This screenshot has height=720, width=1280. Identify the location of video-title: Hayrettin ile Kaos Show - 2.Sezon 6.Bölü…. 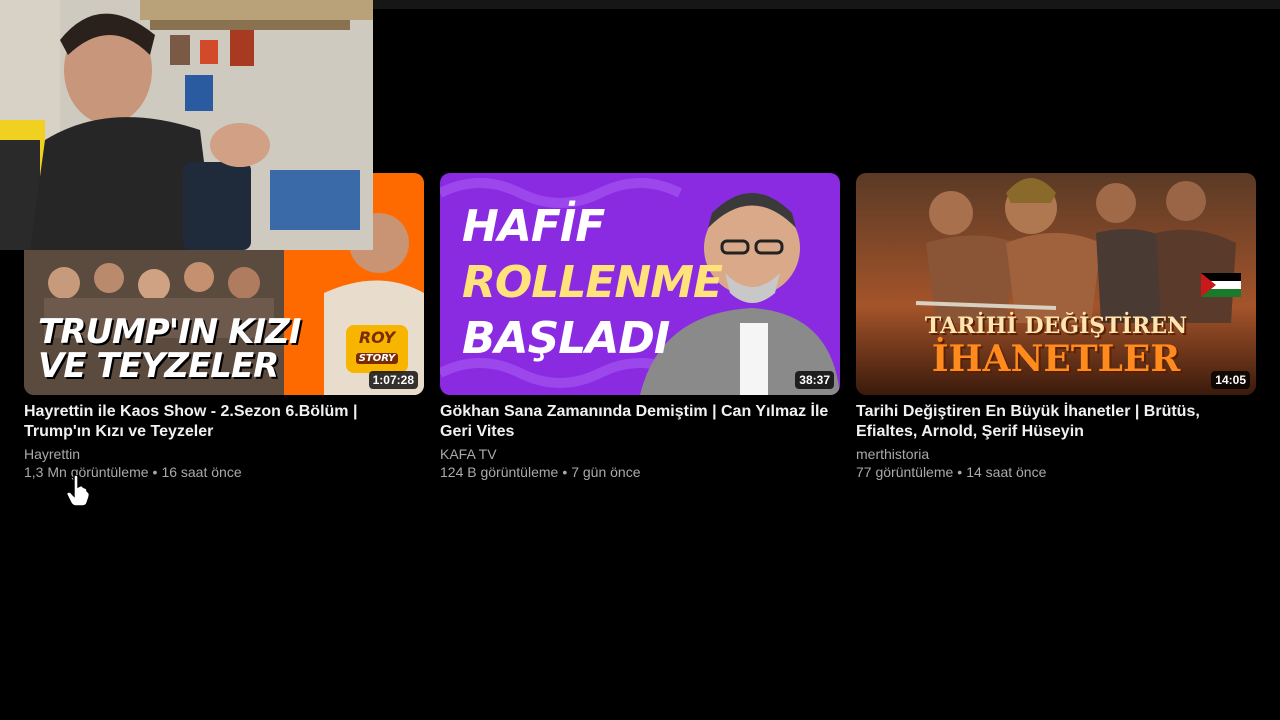
(224, 422).